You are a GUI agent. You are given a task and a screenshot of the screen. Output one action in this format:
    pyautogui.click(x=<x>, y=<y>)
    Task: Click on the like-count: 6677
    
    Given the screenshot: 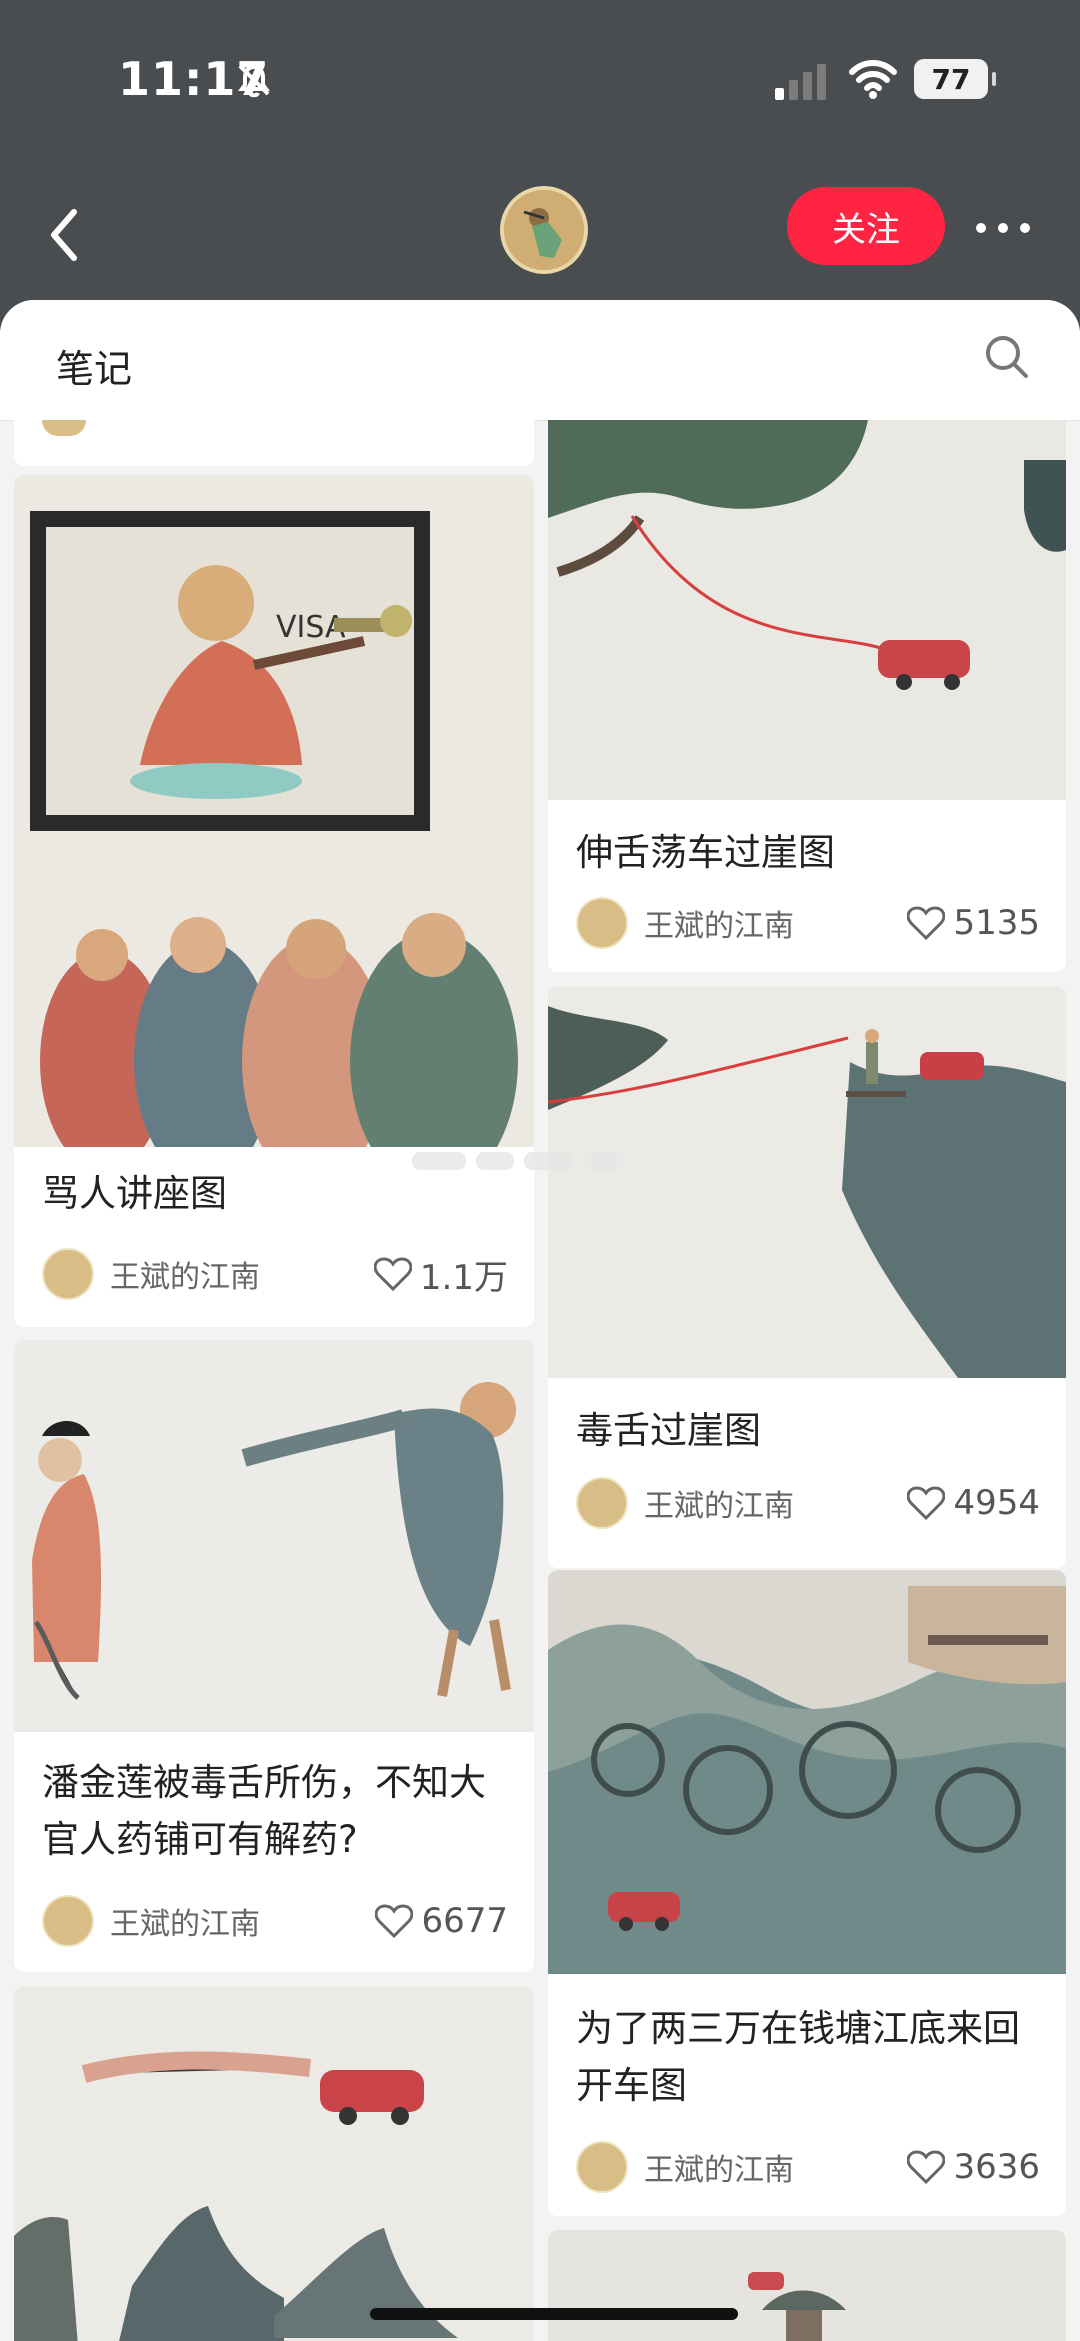 What is the action you would take?
    pyautogui.click(x=441, y=1921)
    